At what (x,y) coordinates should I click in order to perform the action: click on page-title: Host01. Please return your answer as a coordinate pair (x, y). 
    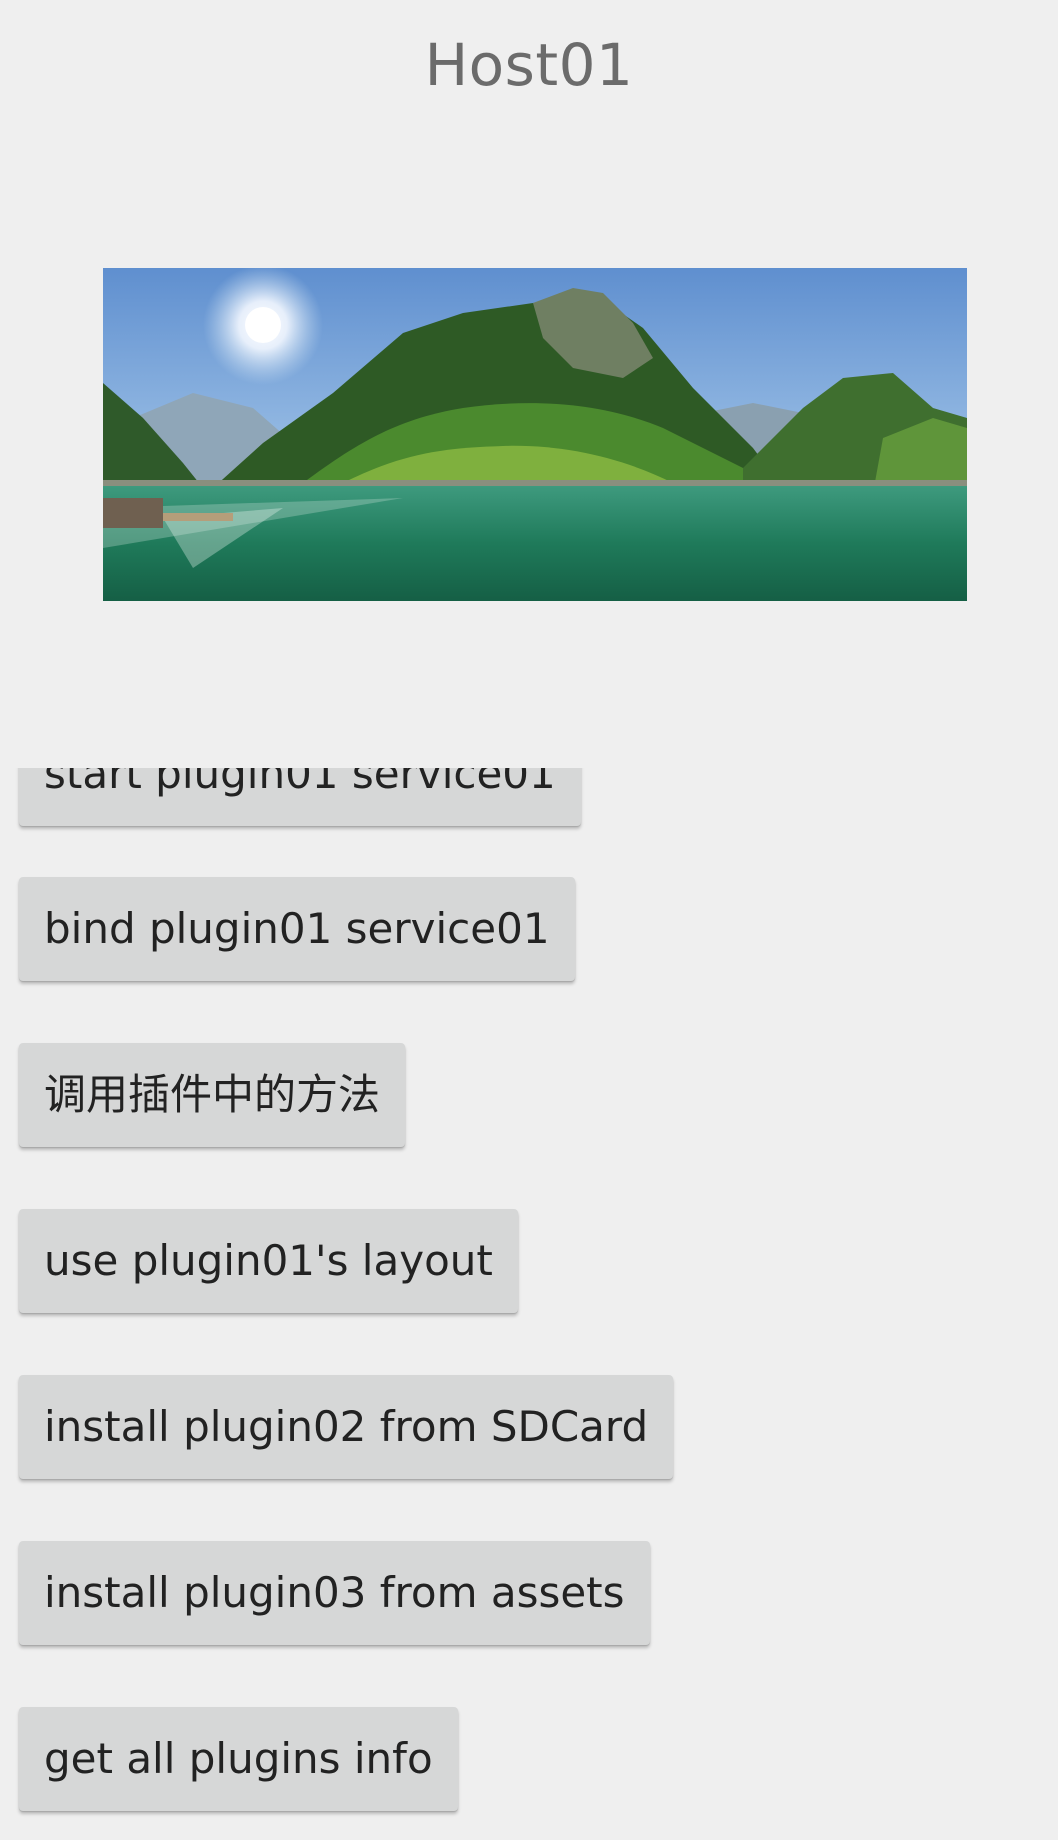
    Looking at the image, I should click on (529, 65).